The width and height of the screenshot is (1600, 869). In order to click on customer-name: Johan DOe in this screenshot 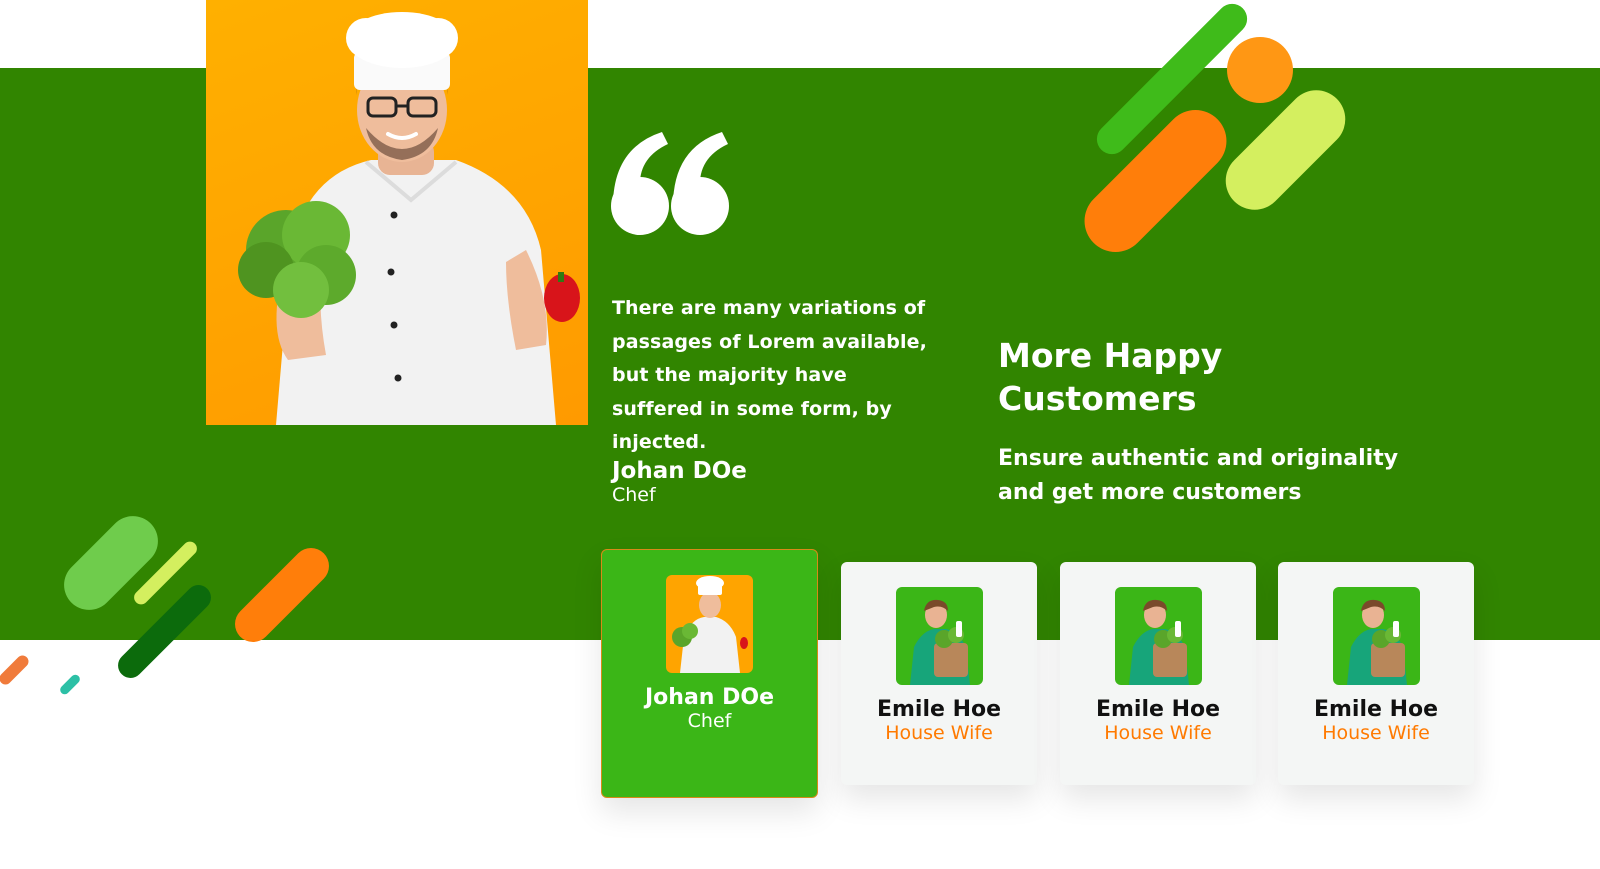, I will do `click(709, 697)`.